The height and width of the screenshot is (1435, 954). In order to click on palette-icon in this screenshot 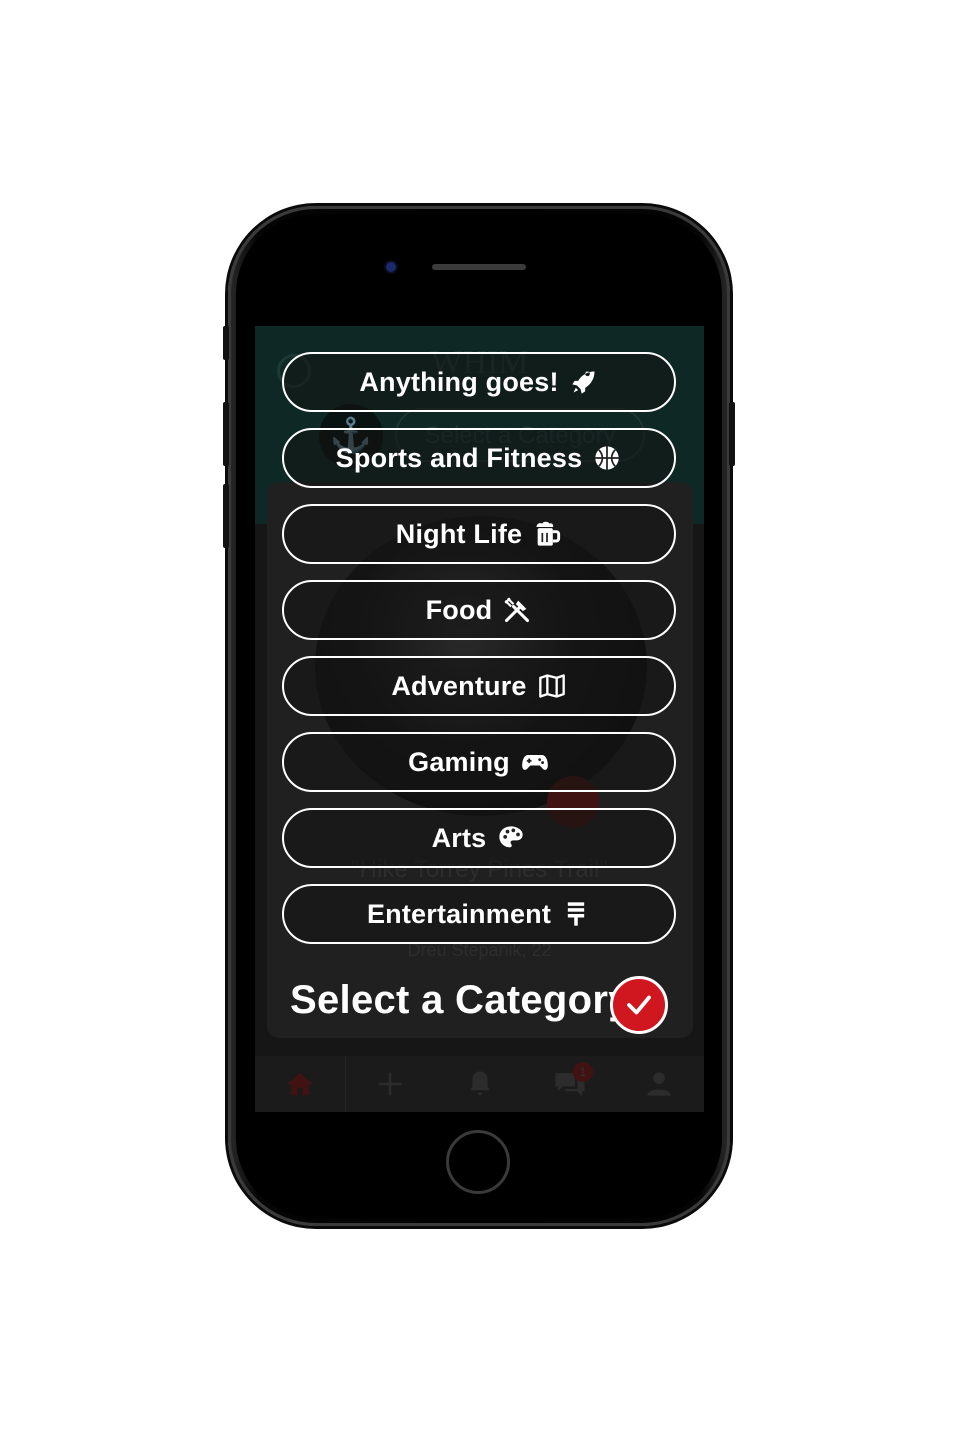, I will do `click(511, 838)`.